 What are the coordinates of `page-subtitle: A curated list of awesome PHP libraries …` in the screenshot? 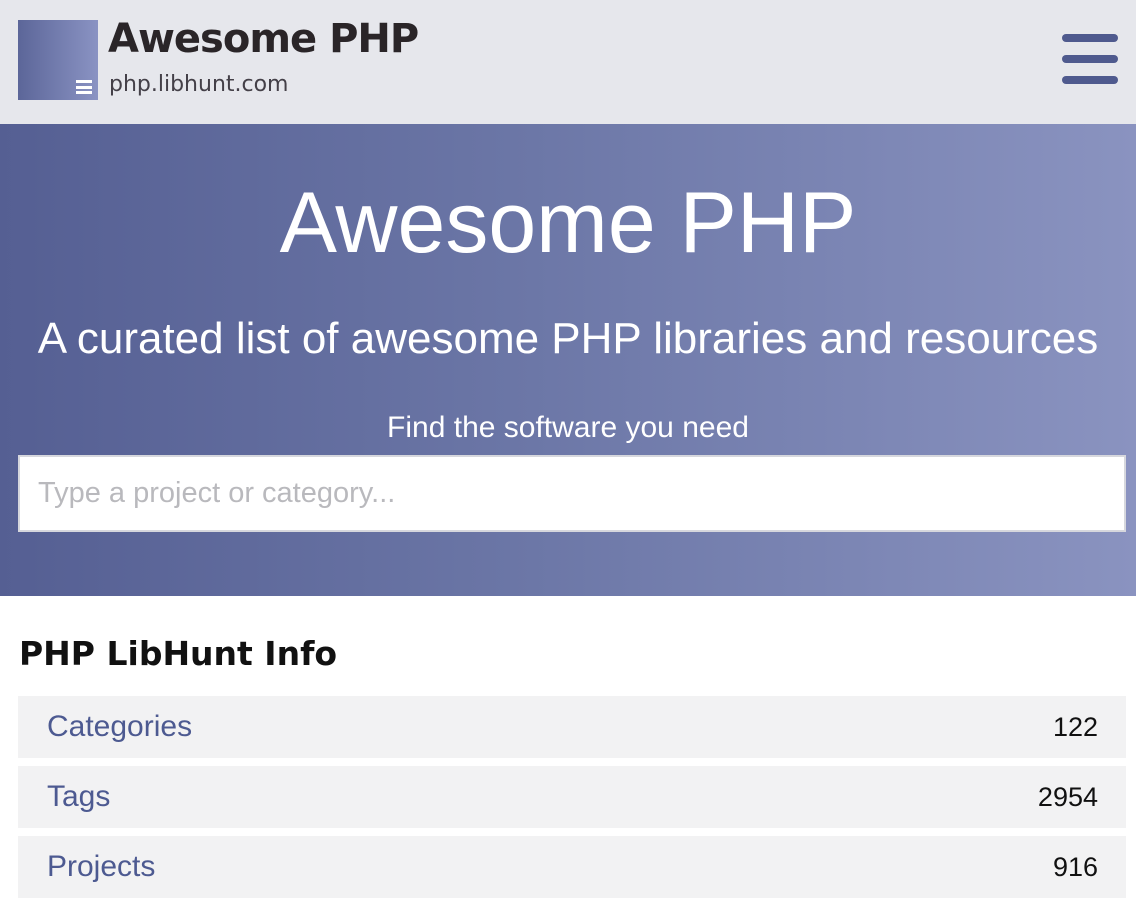 It's located at (568, 338).